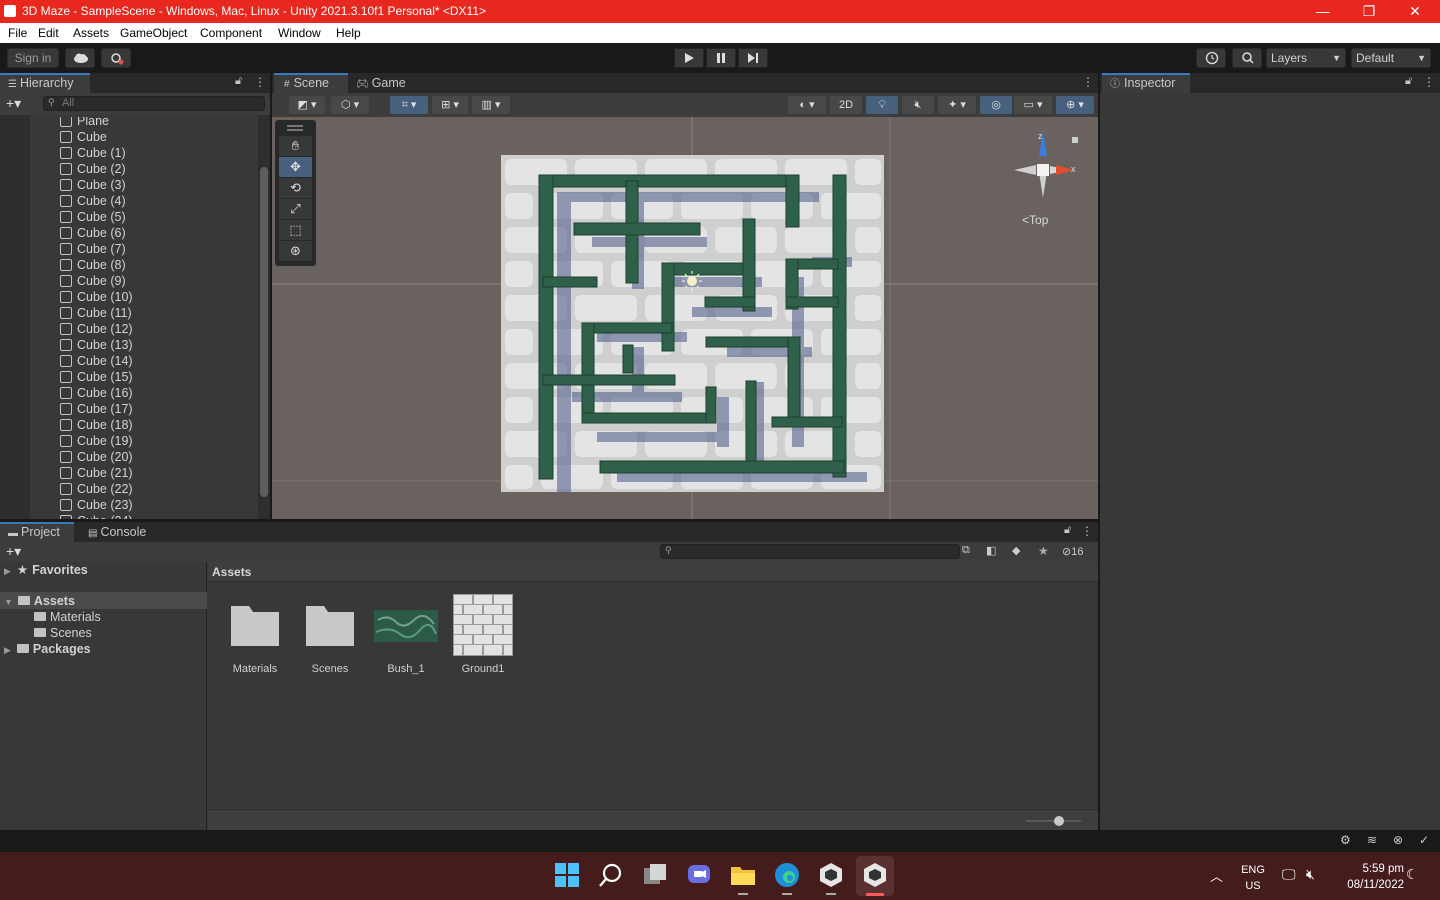 This screenshot has height=900, width=1440. I want to click on grid-toggle: ⊞ ▾, so click(450, 105).